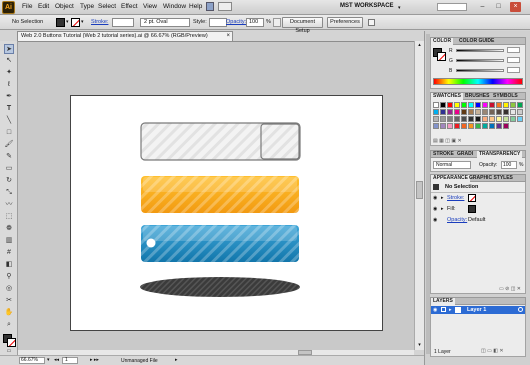  What do you see at coordinates (87, 6) in the screenshot?
I see `menu-type: Type` at bounding box center [87, 6].